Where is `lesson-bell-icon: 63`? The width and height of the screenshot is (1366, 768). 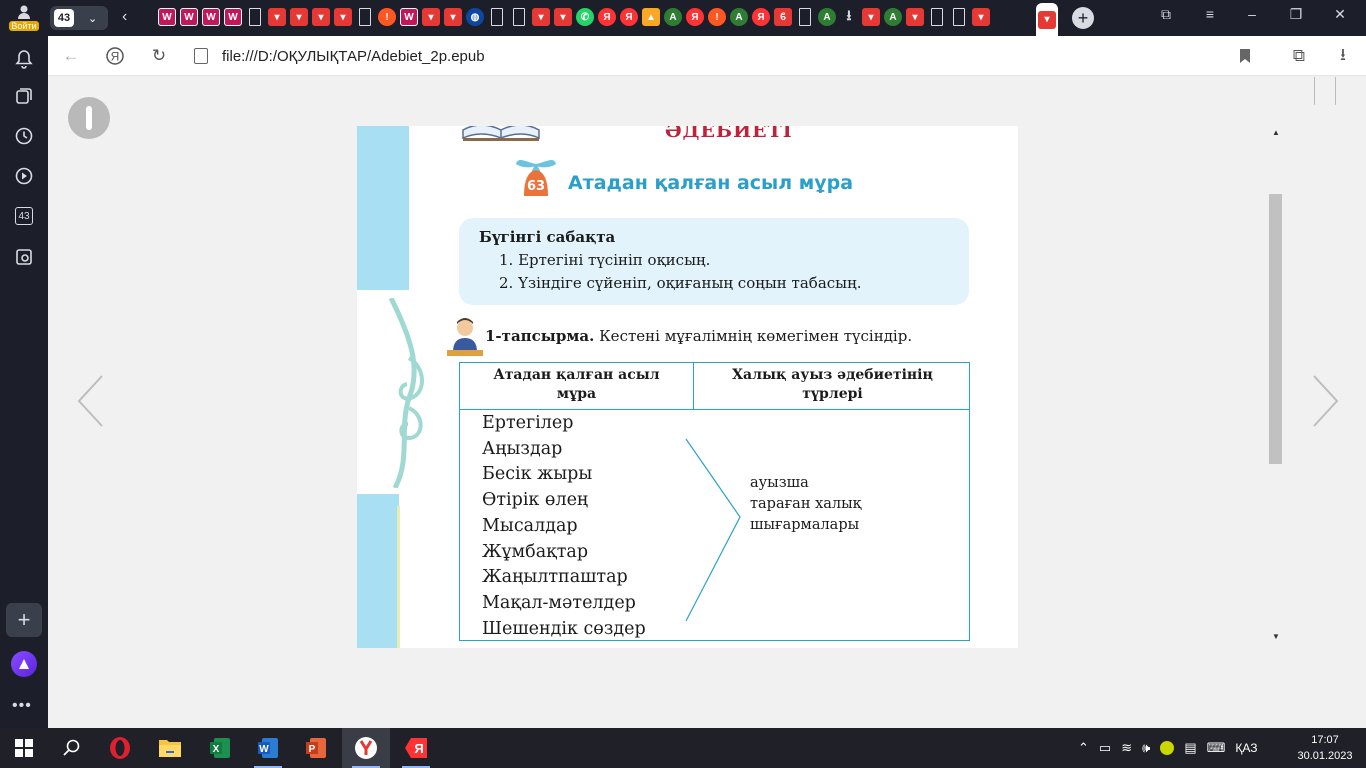 lesson-bell-icon: 63 is located at coordinates (536, 177).